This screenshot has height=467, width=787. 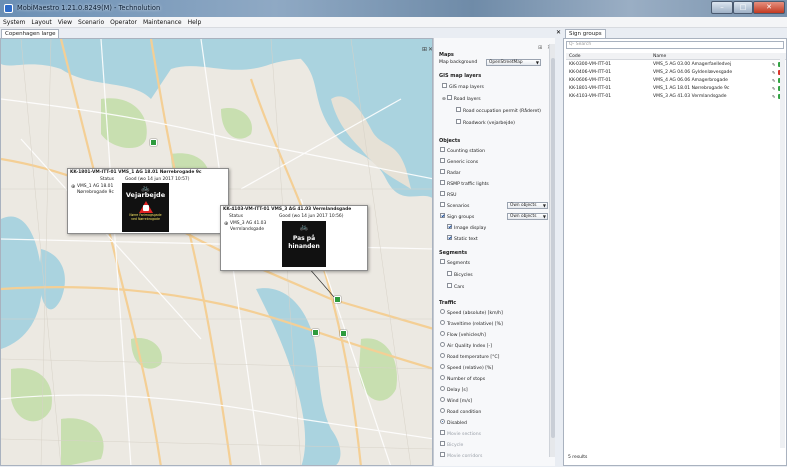 I want to click on tab-sign-groups: Sign groups, so click(x=585, y=33).